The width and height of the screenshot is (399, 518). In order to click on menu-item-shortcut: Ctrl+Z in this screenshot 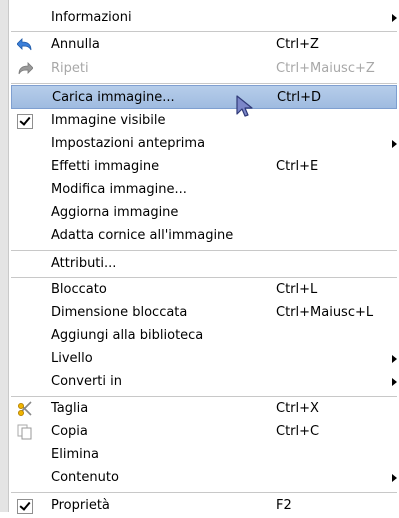, I will do `click(297, 44)`.